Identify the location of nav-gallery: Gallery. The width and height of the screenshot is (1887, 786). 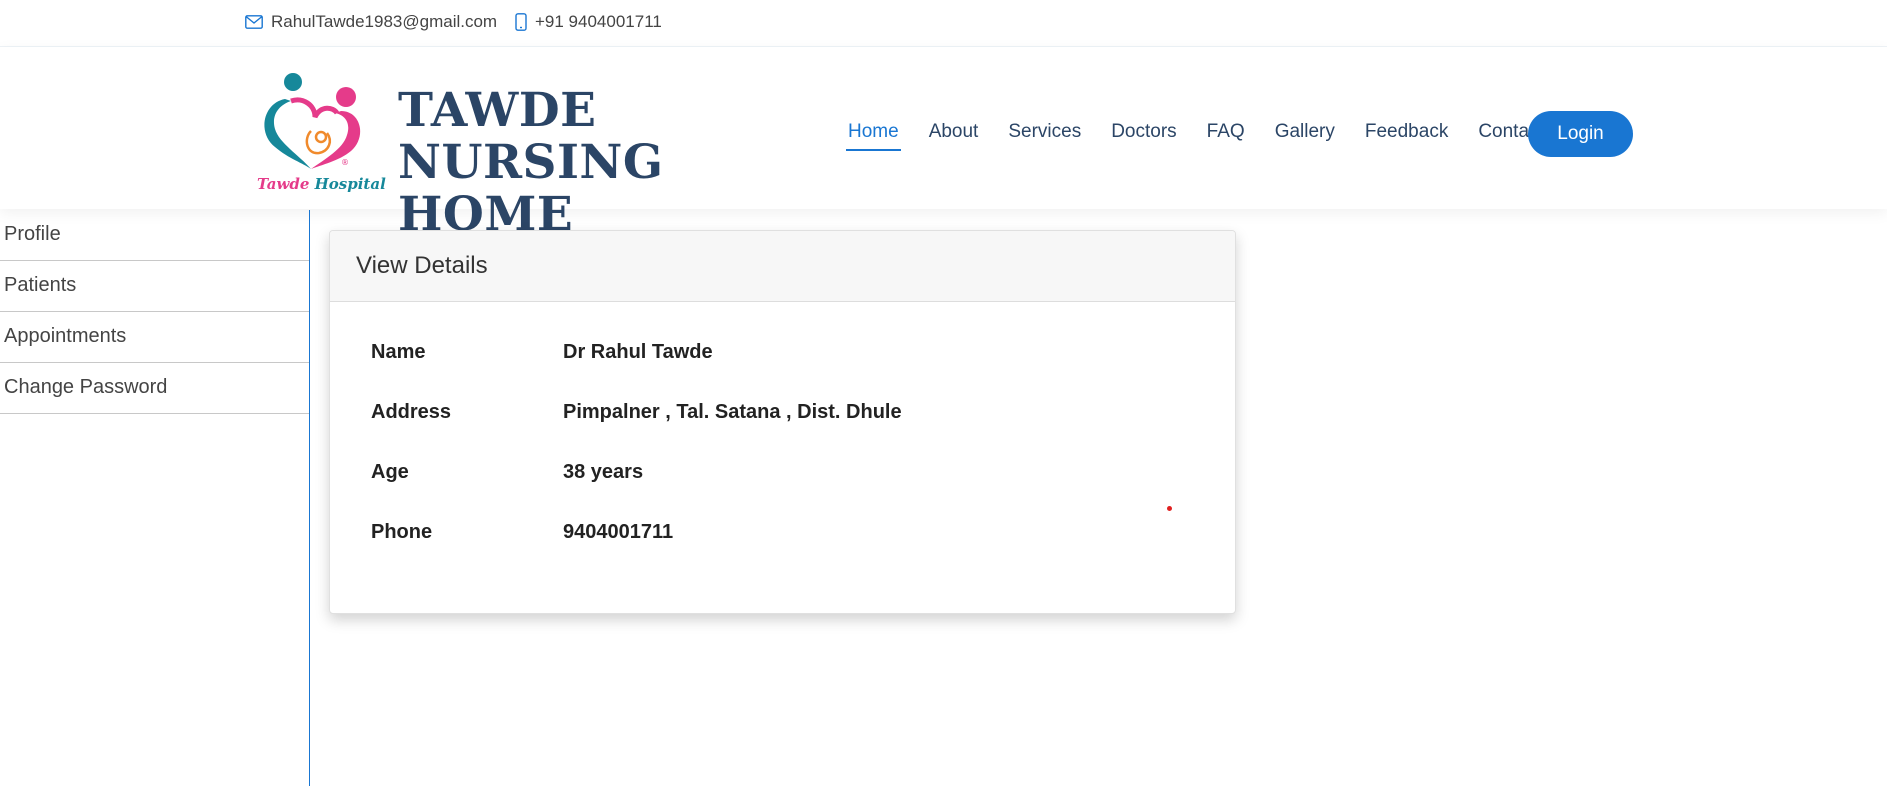
(1305, 136).